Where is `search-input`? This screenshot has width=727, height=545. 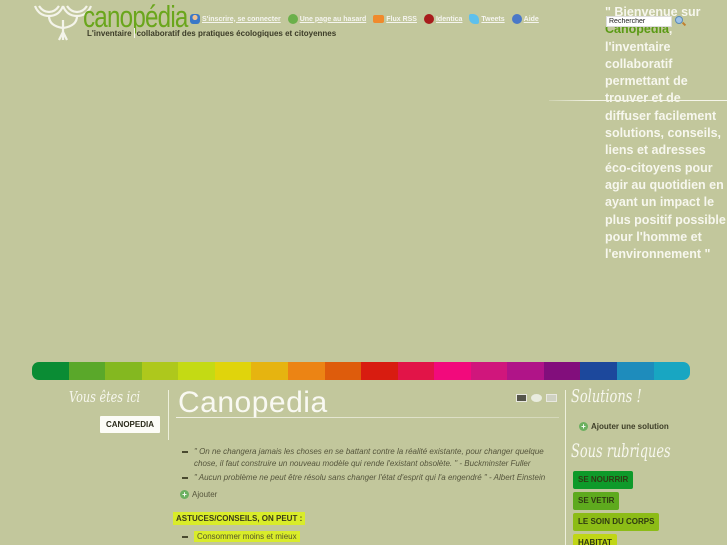 search-input is located at coordinates (639, 21).